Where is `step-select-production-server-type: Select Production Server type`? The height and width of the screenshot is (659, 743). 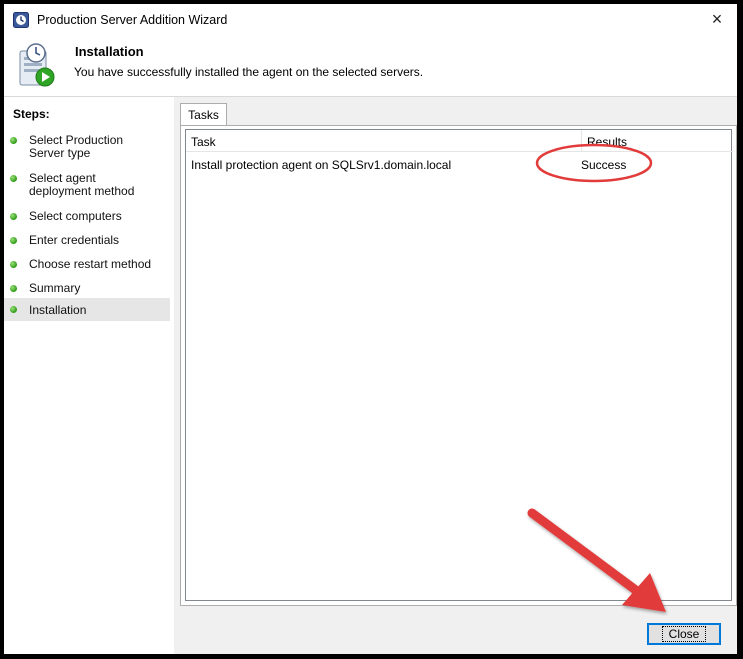
step-select-production-server-type: Select Production Server type is located at coordinates (87, 146).